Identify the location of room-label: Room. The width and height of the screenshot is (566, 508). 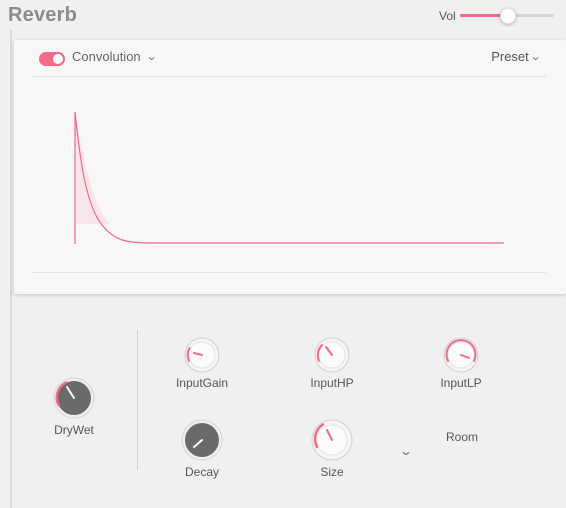
(462, 437).